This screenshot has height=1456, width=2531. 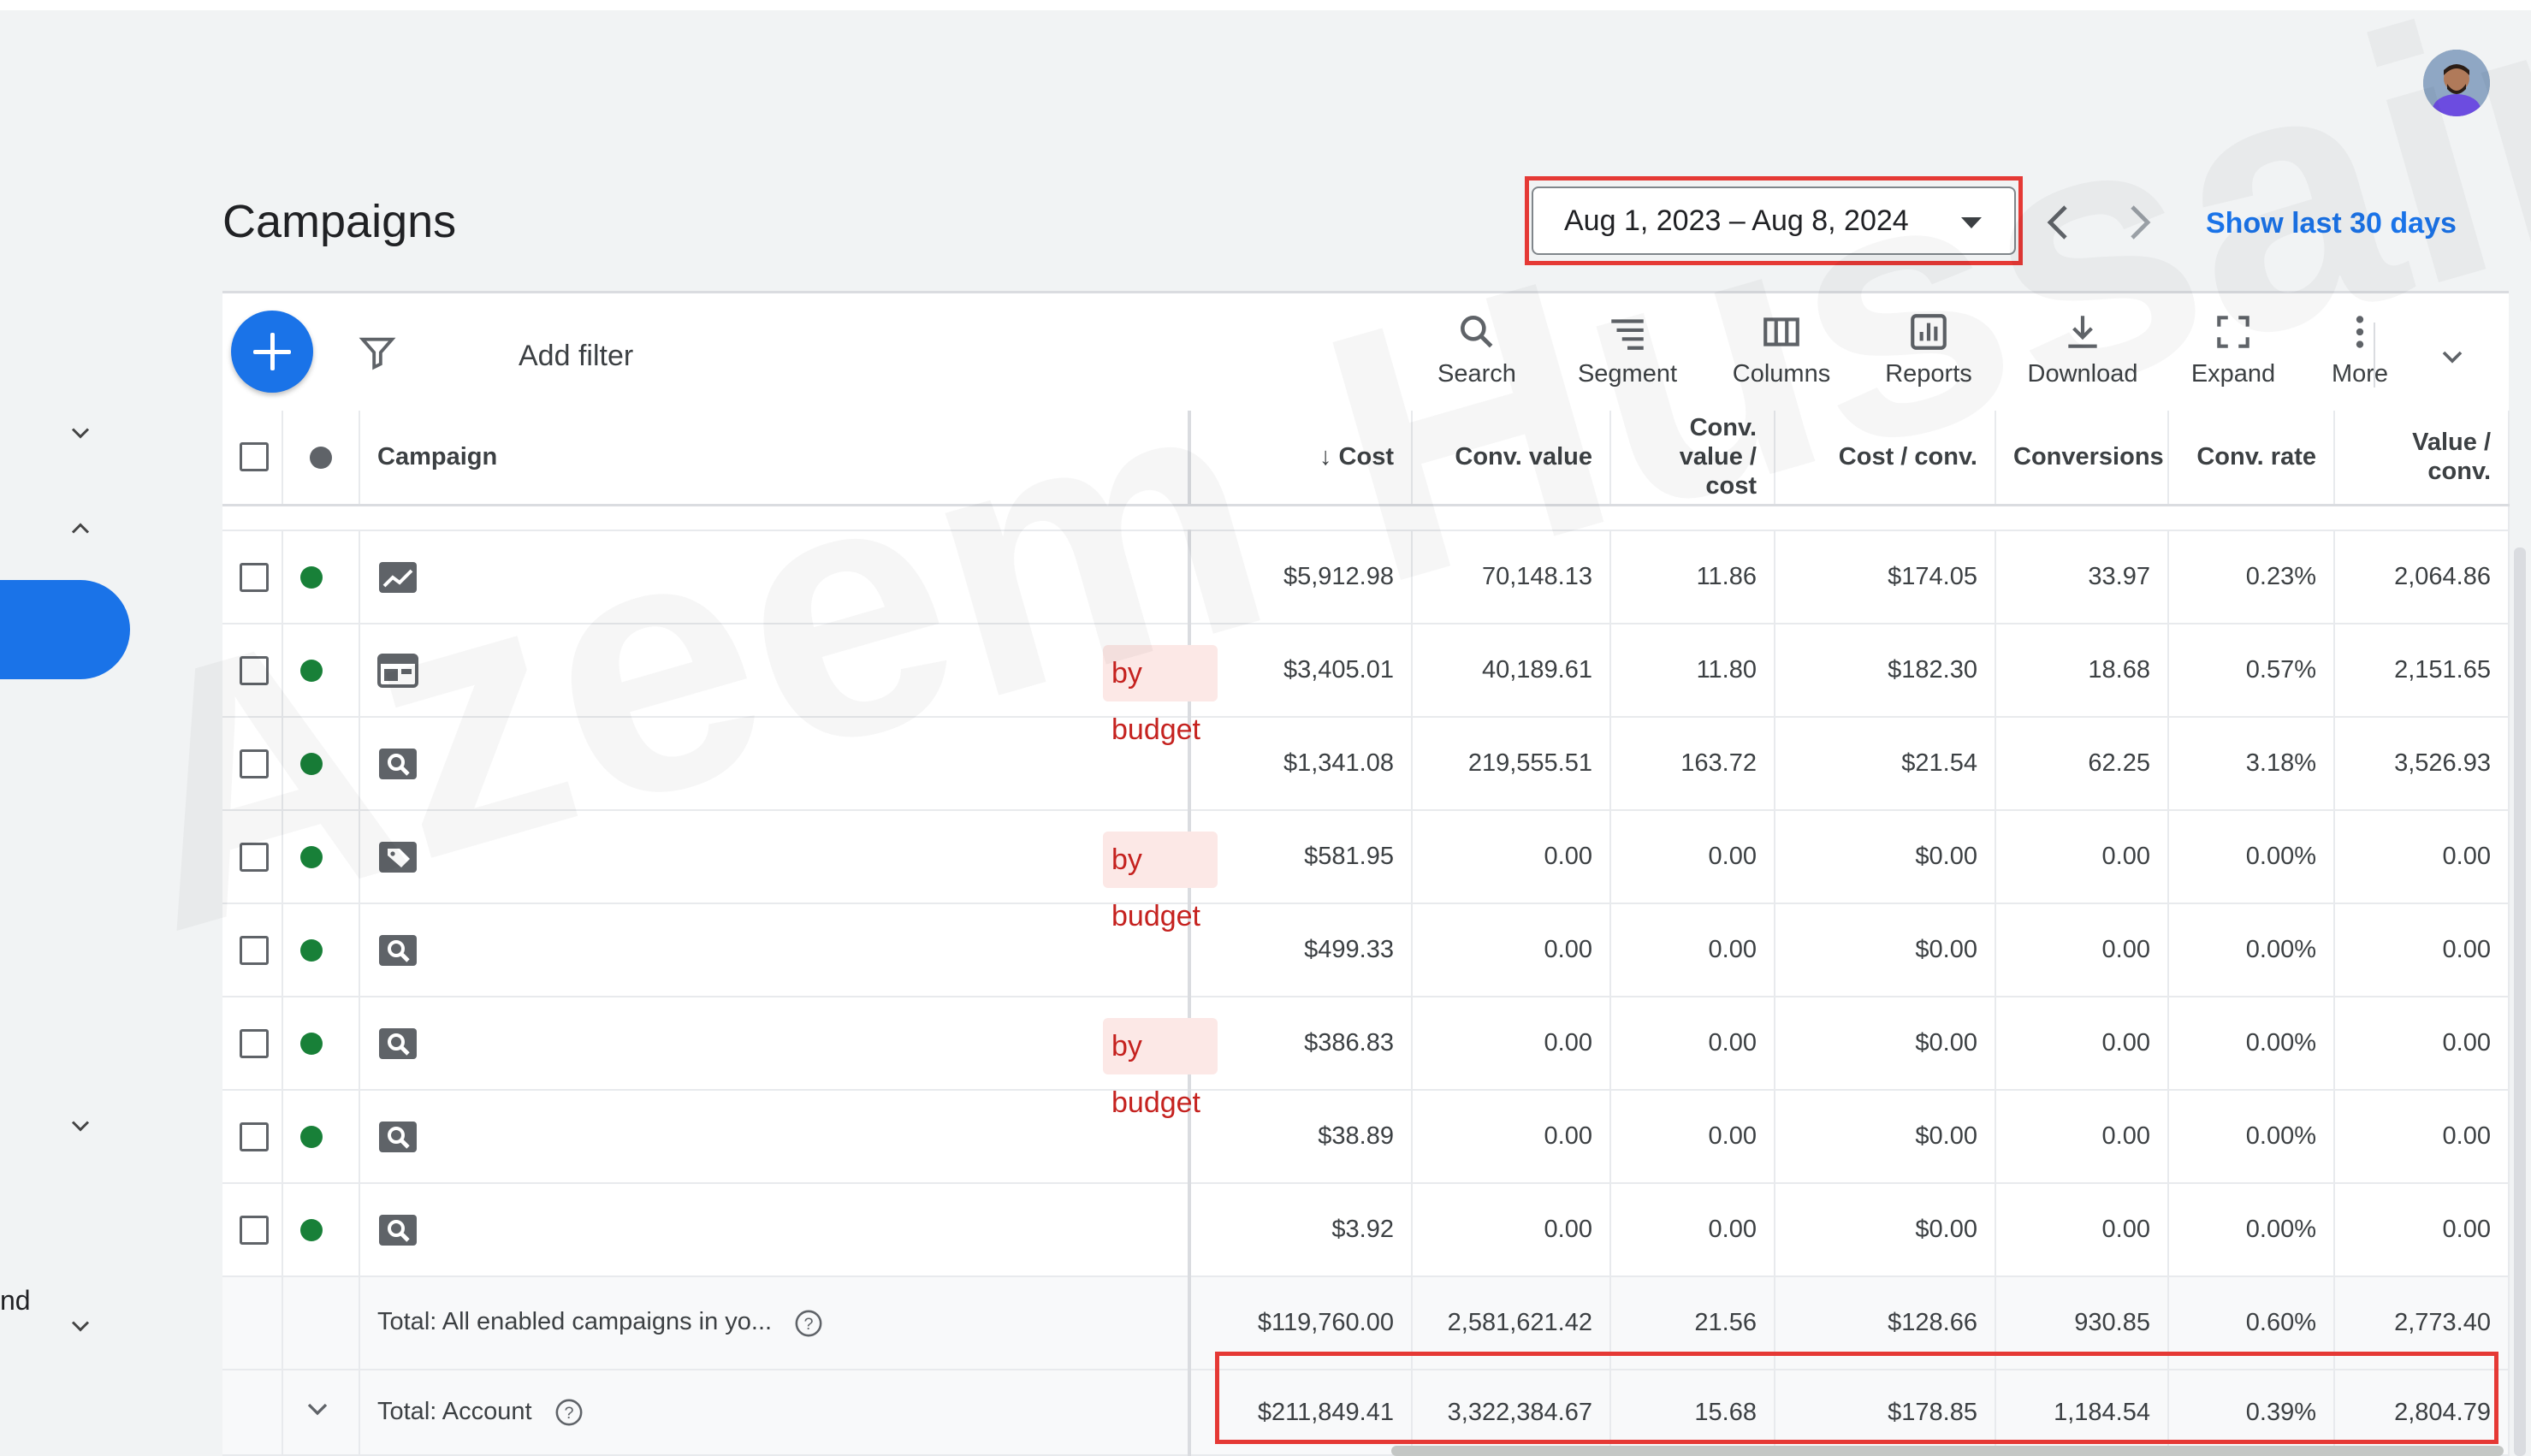 What do you see at coordinates (2082, 1044) in the screenshot?
I see `conversions-cell: 0.00` at bounding box center [2082, 1044].